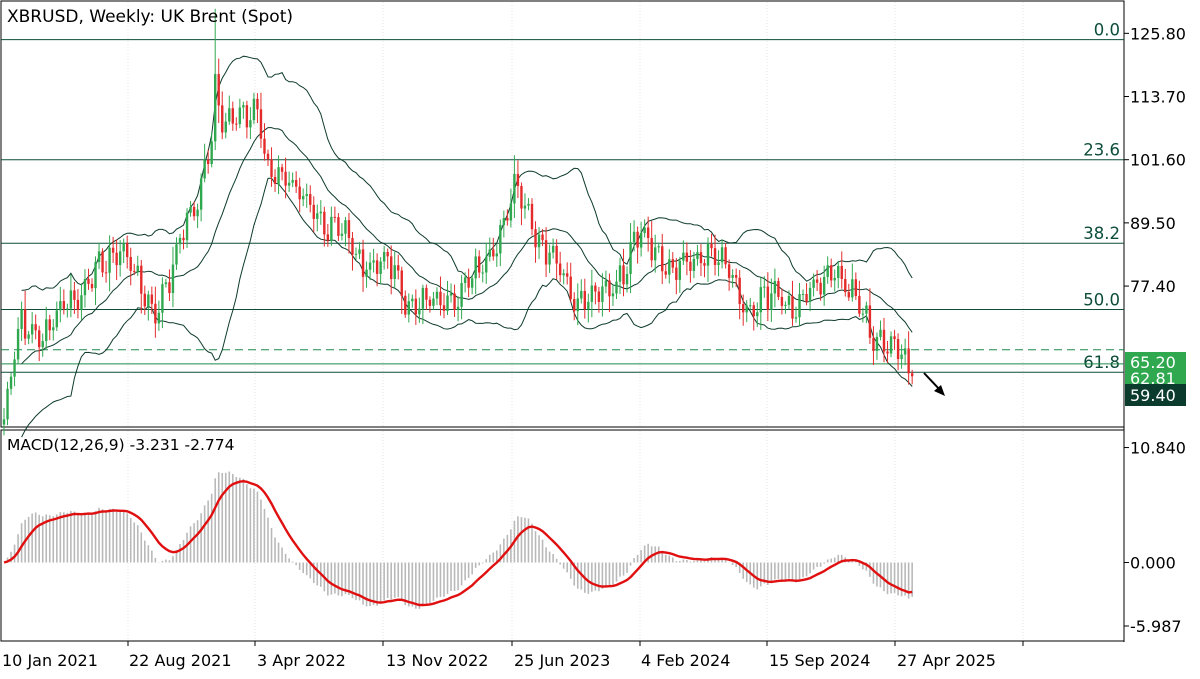 The height and width of the screenshot is (679, 1200). What do you see at coordinates (180, 660) in the screenshot?
I see `x-tick-label: 22 Aug 2021` at bounding box center [180, 660].